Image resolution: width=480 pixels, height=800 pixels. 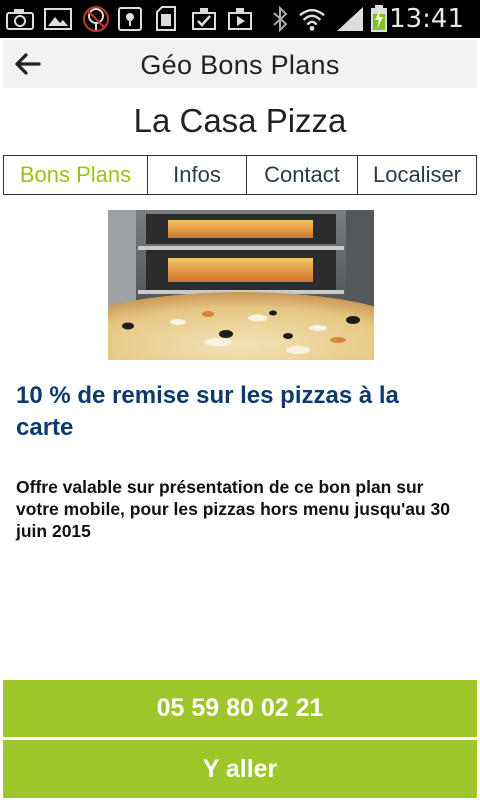 I want to click on tab-bar: Bons Plans Infos Contact Localiser, so click(x=240, y=175).